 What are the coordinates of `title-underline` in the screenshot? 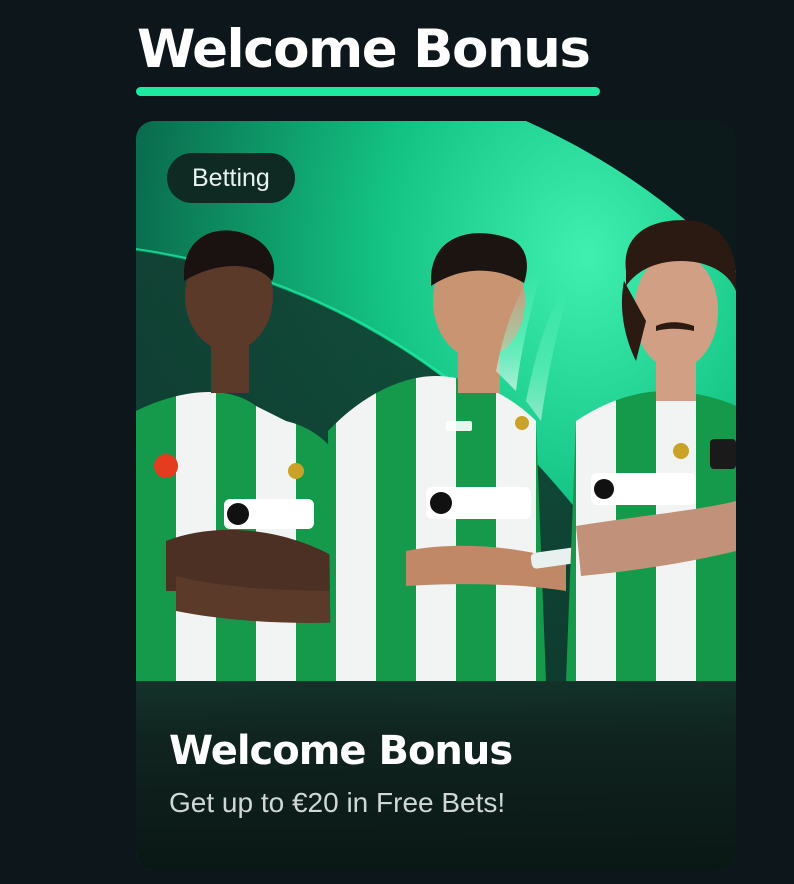 It's located at (368, 91).